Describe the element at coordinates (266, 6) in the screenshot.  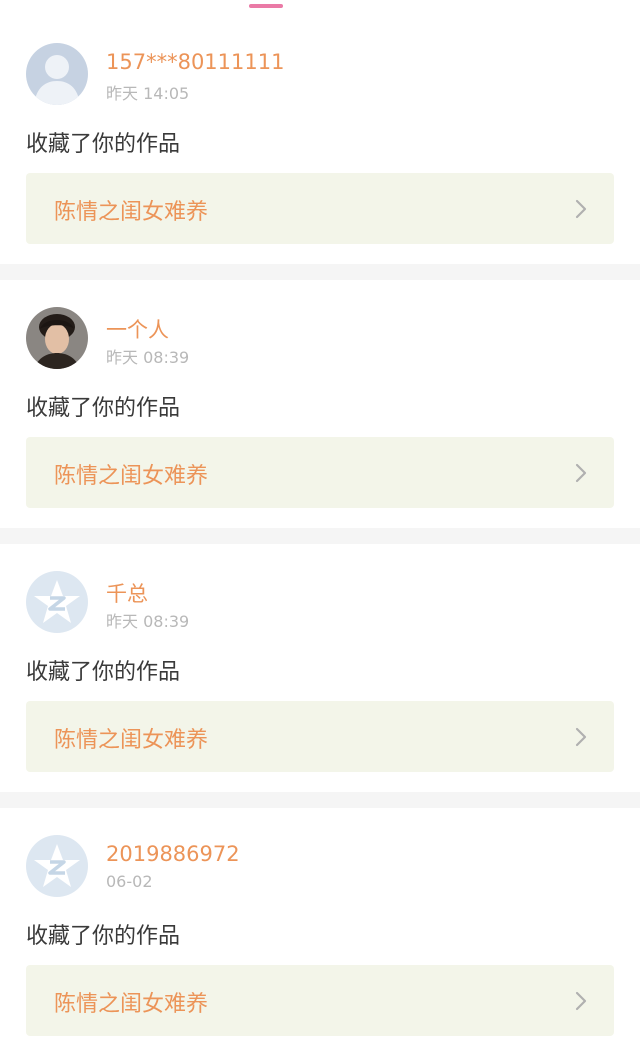
I see `active-tab-indicator` at that location.